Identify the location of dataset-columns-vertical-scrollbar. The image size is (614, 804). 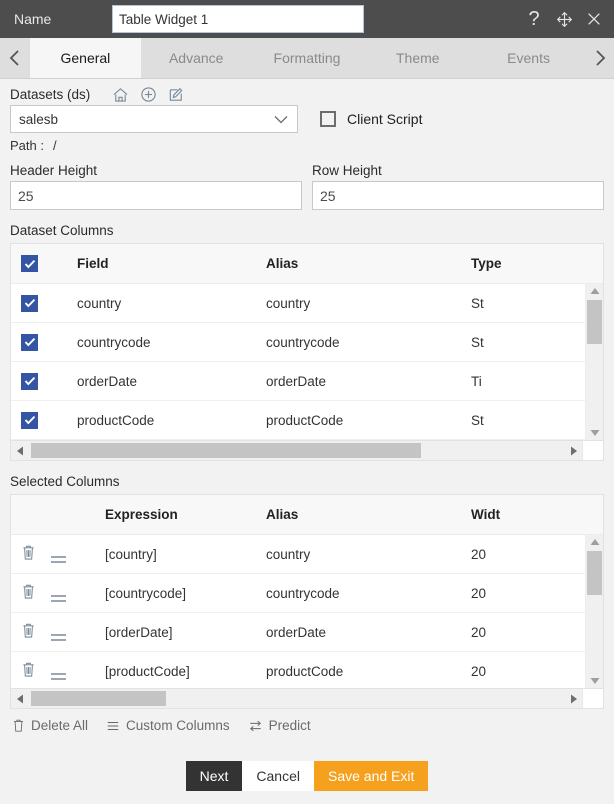
(594, 362).